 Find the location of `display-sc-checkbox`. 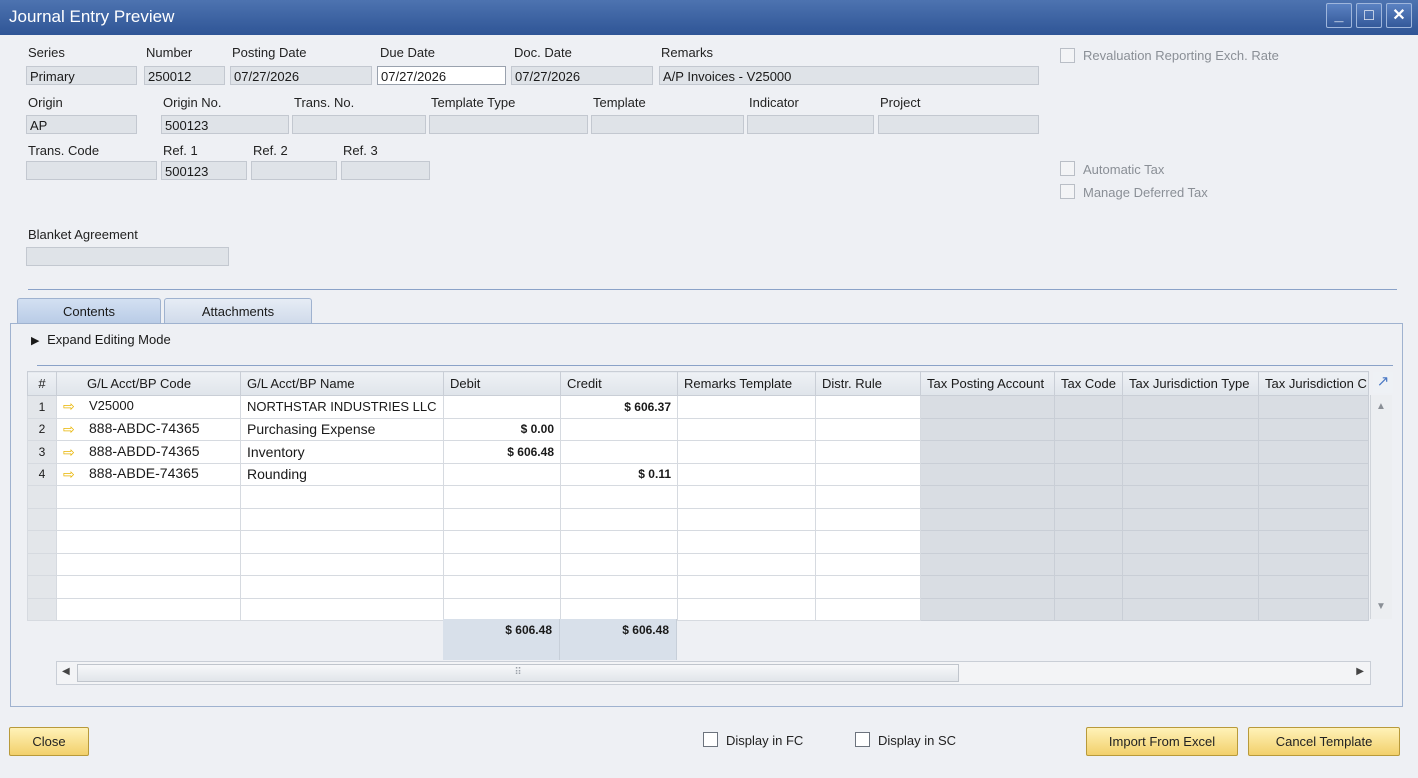

display-sc-checkbox is located at coordinates (862, 739).